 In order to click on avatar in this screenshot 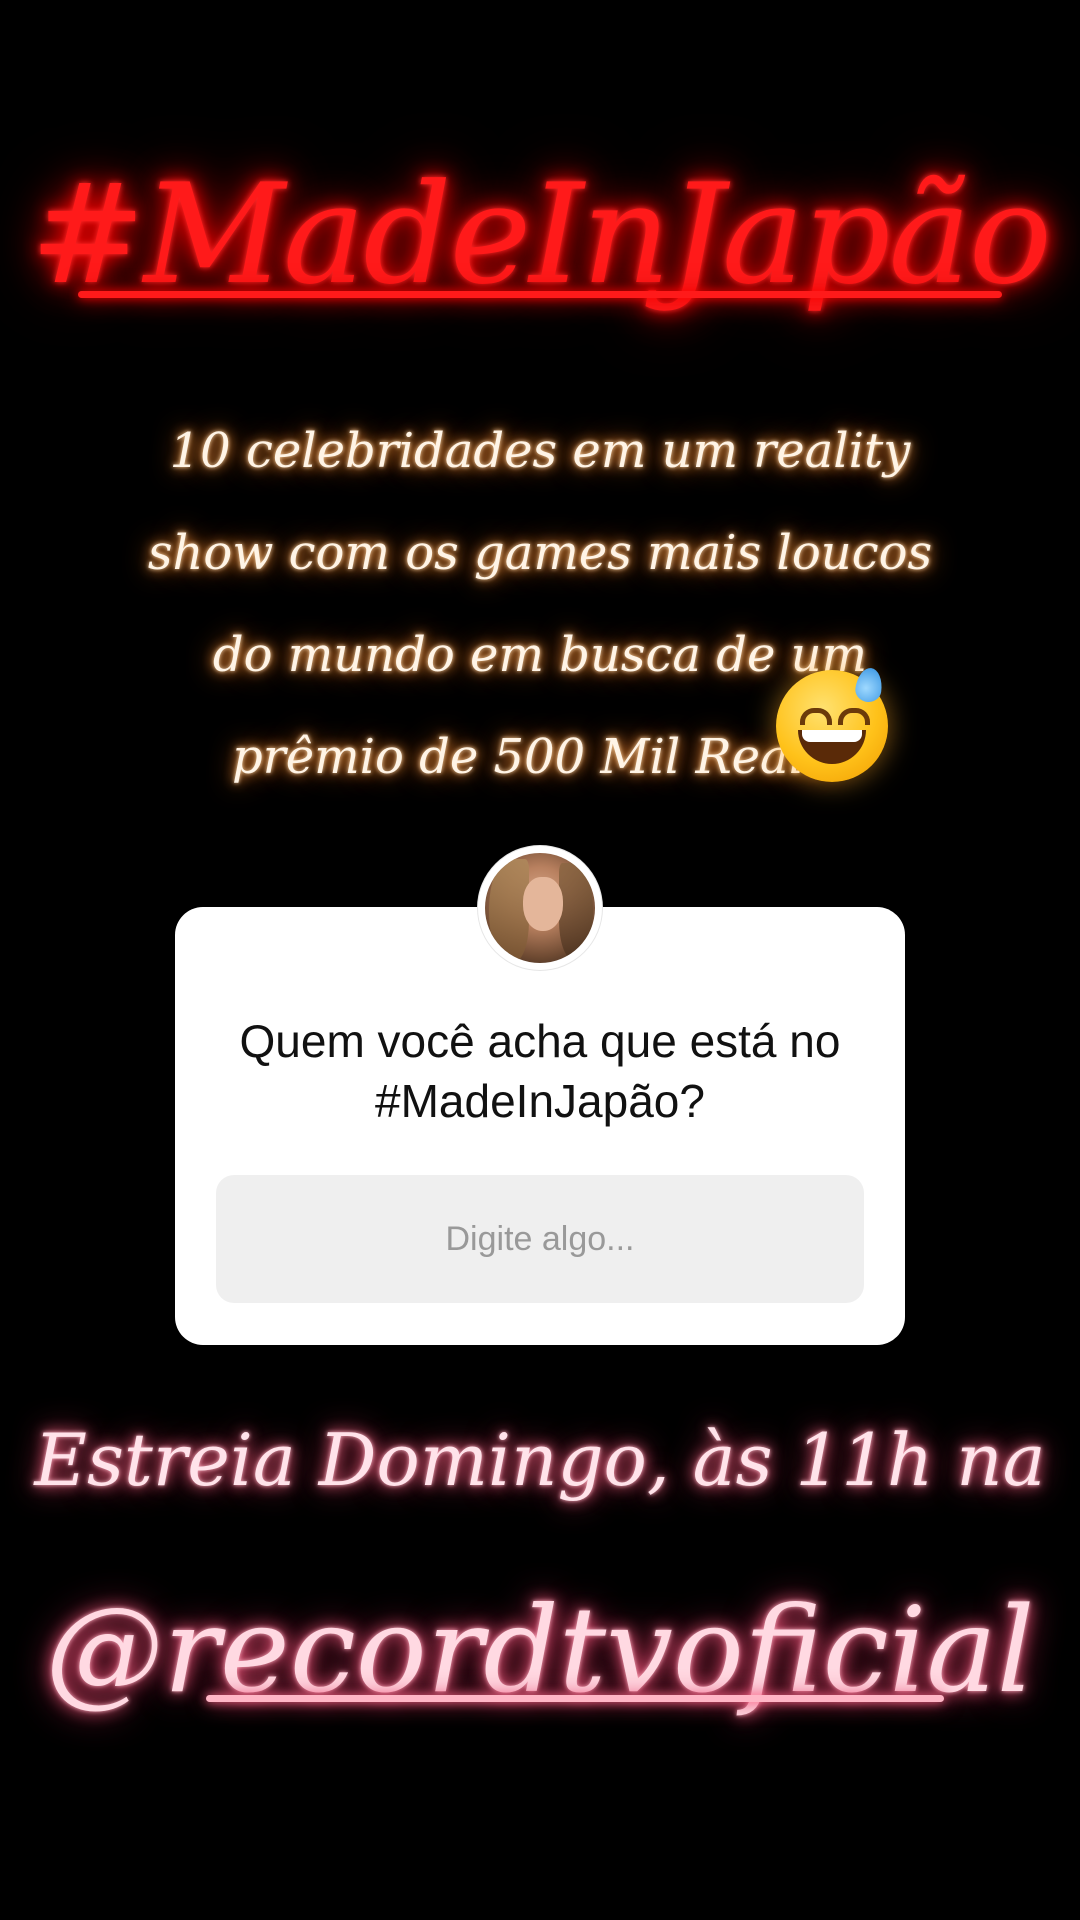, I will do `click(540, 908)`.